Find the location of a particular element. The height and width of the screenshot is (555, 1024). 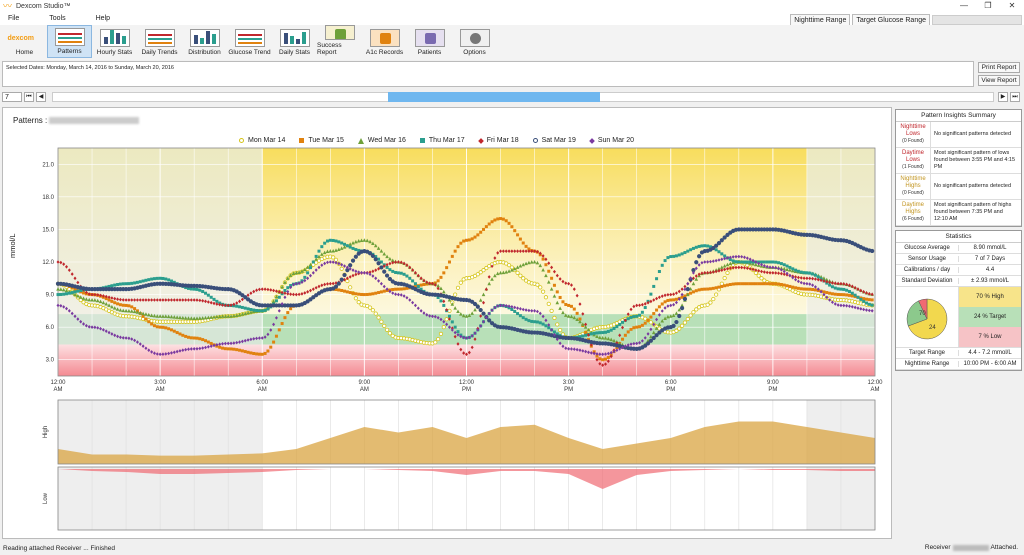

toolbar-hourly-stats-button: Hourly Stats is located at coordinates (114, 41).